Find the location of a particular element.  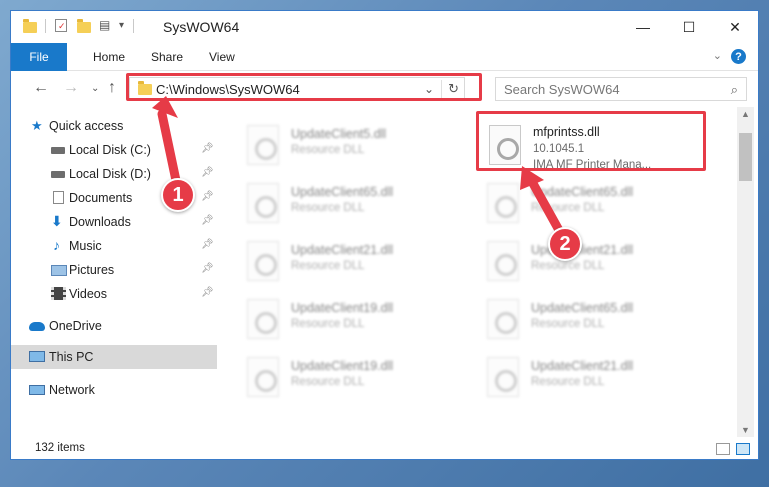

maximize-button: ☐ is located at coordinates (689, 27).